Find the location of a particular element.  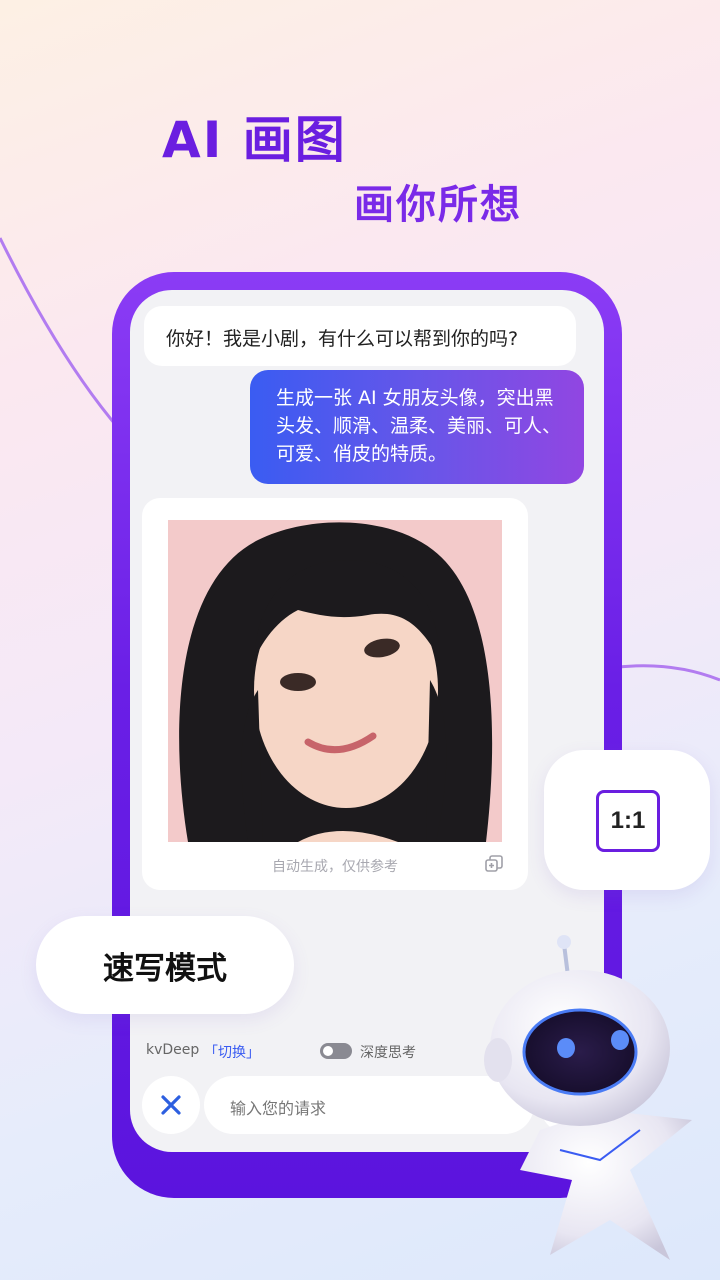

close-icon is located at coordinates (171, 1105).